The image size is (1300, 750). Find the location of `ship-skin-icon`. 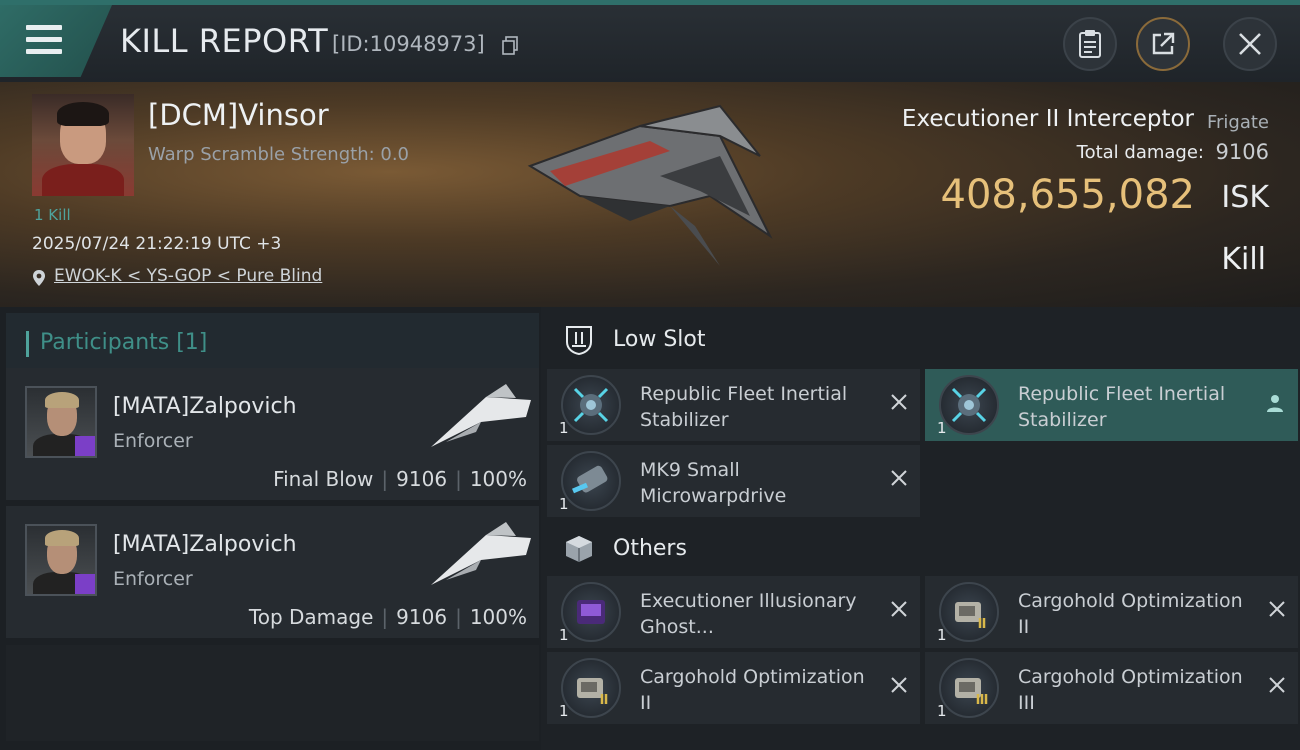

ship-skin-icon is located at coordinates (591, 612).